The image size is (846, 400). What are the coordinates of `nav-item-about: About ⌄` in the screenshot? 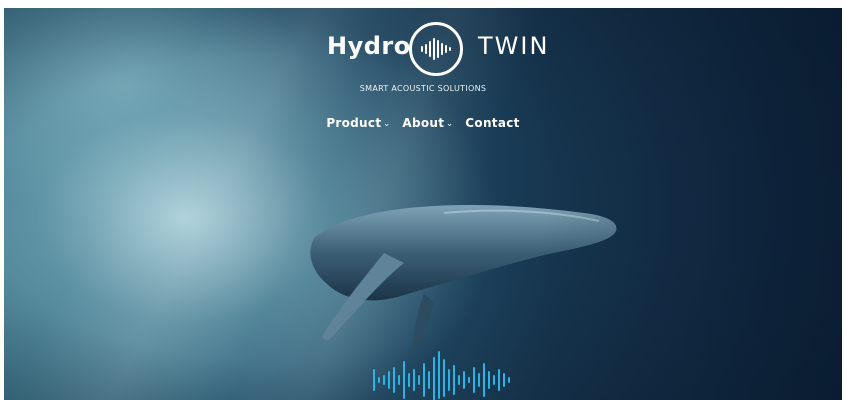 It's located at (427, 123).